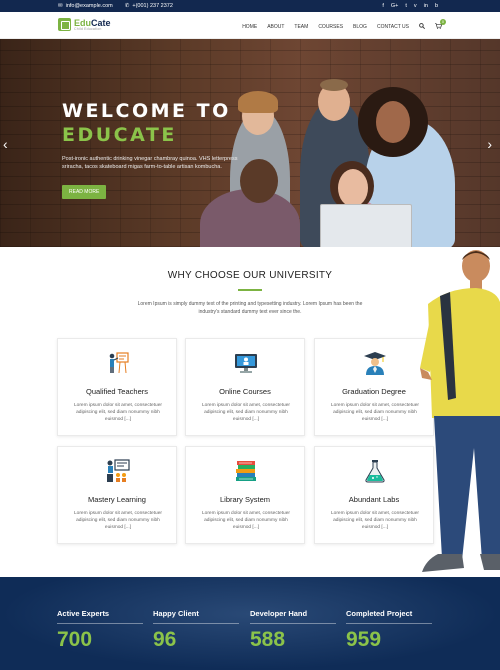 The width and height of the screenshot is (500, 670). What do you see at coordinates (250, 290) in the screenshot?
I see `title-divider` at bounding box center [250, 290].